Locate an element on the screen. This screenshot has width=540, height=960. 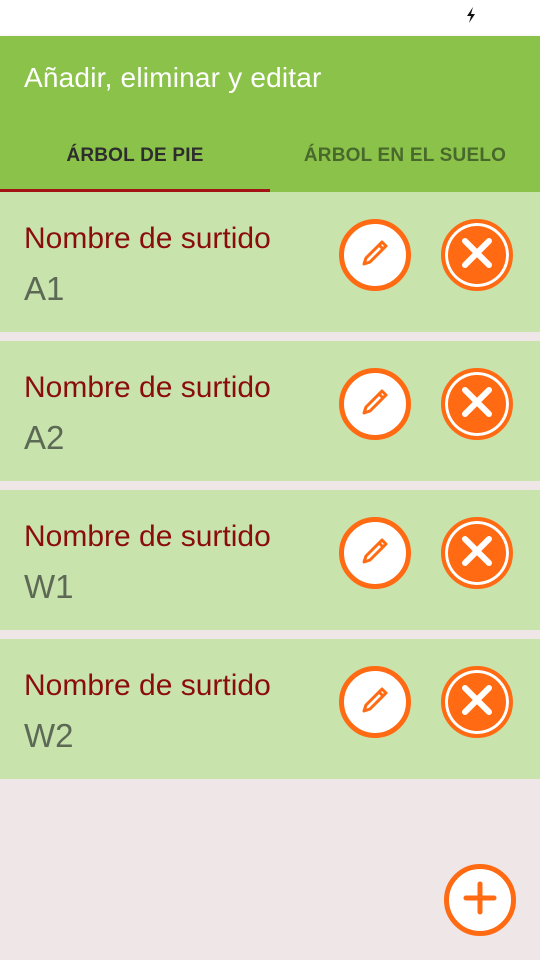
network-type: H4G is located at coordinates (436, 17).